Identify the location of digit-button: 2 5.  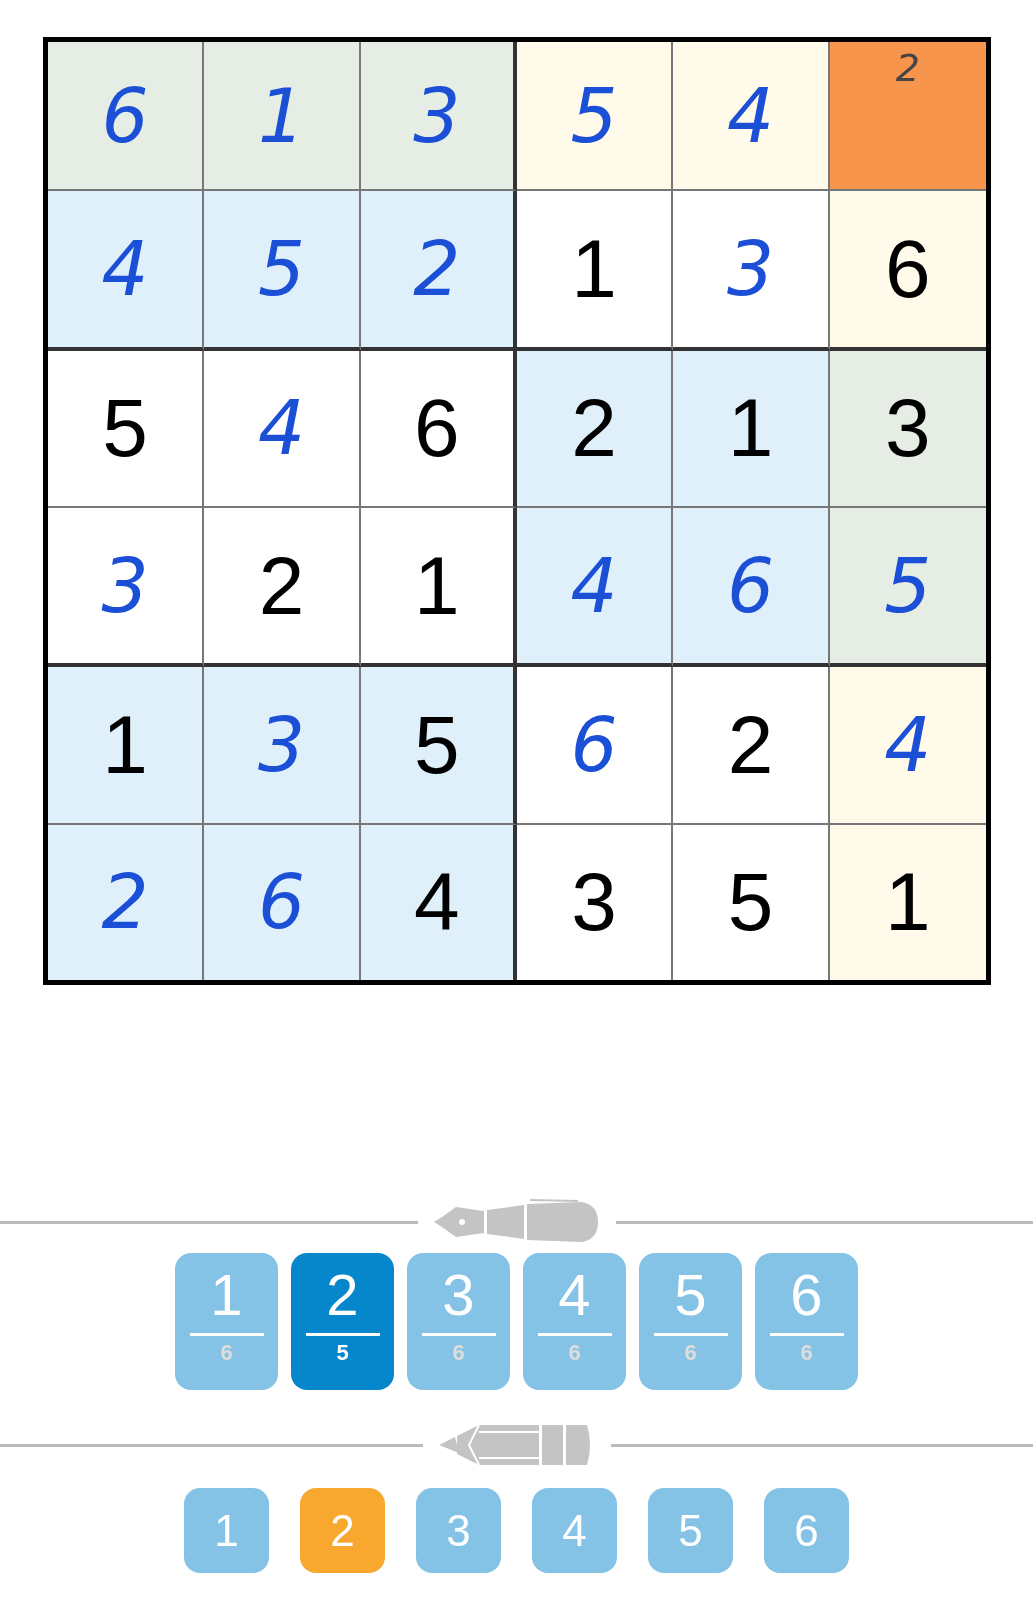
(342, 1321).